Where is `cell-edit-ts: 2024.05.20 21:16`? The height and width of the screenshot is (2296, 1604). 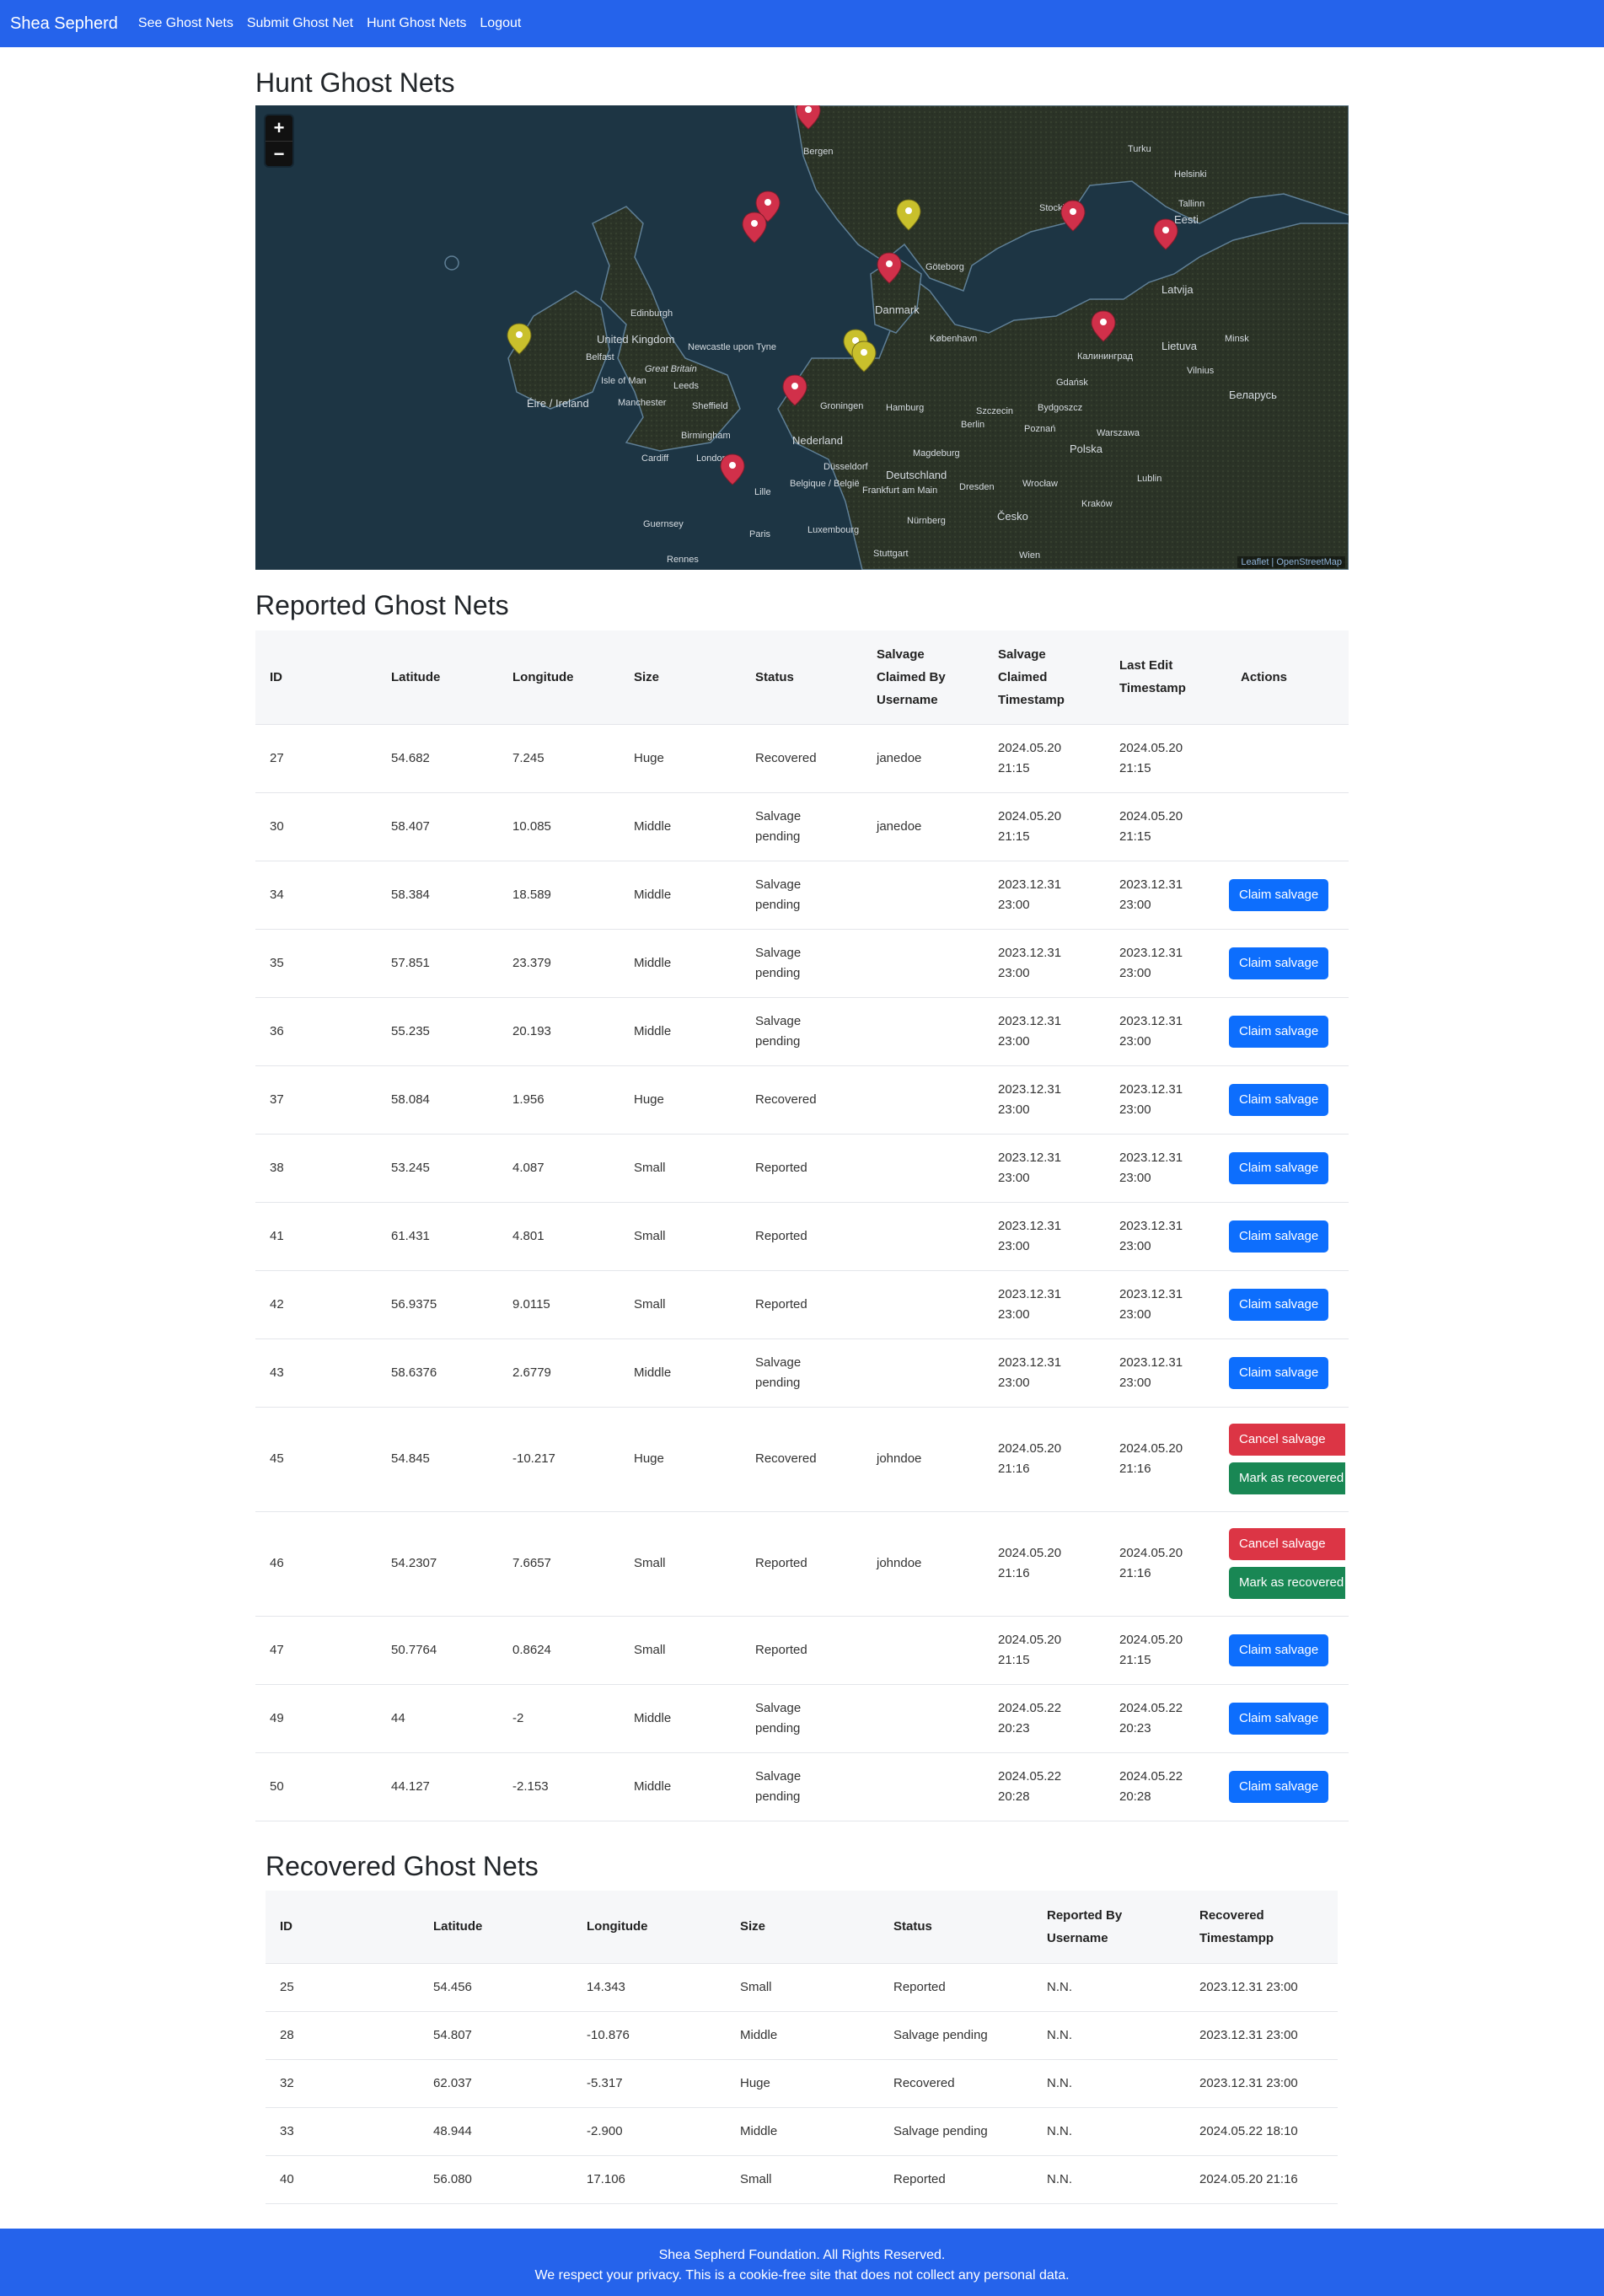 cell-edit-ts: 2024.05.20 21:16 is located at coordinates (1165, 1458).